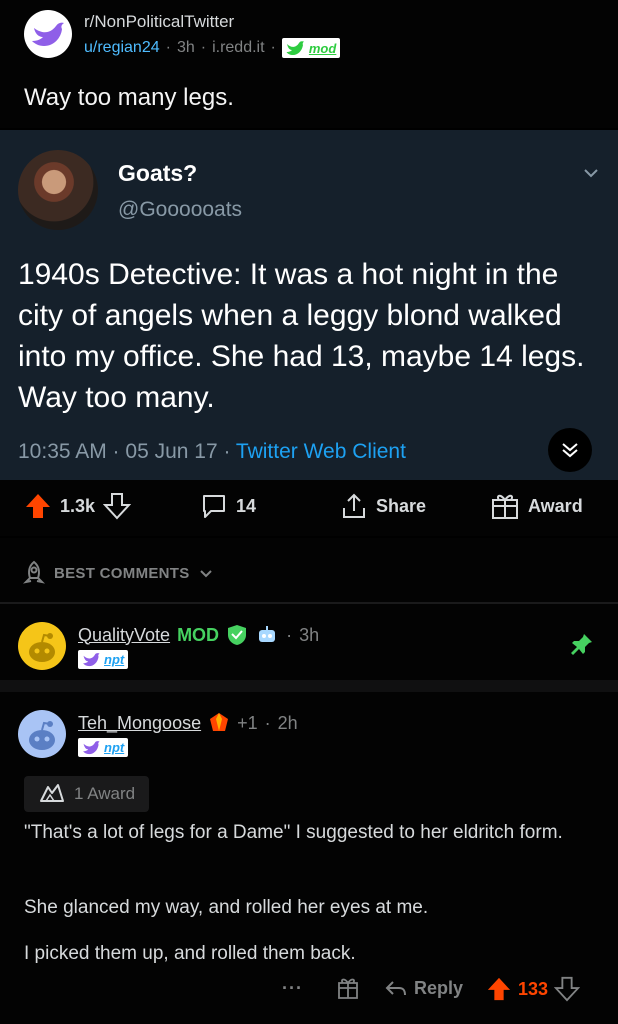 The width and height of the screenshot is (618, 1024). I want to click on tweet-avatar, so click(58, 190).